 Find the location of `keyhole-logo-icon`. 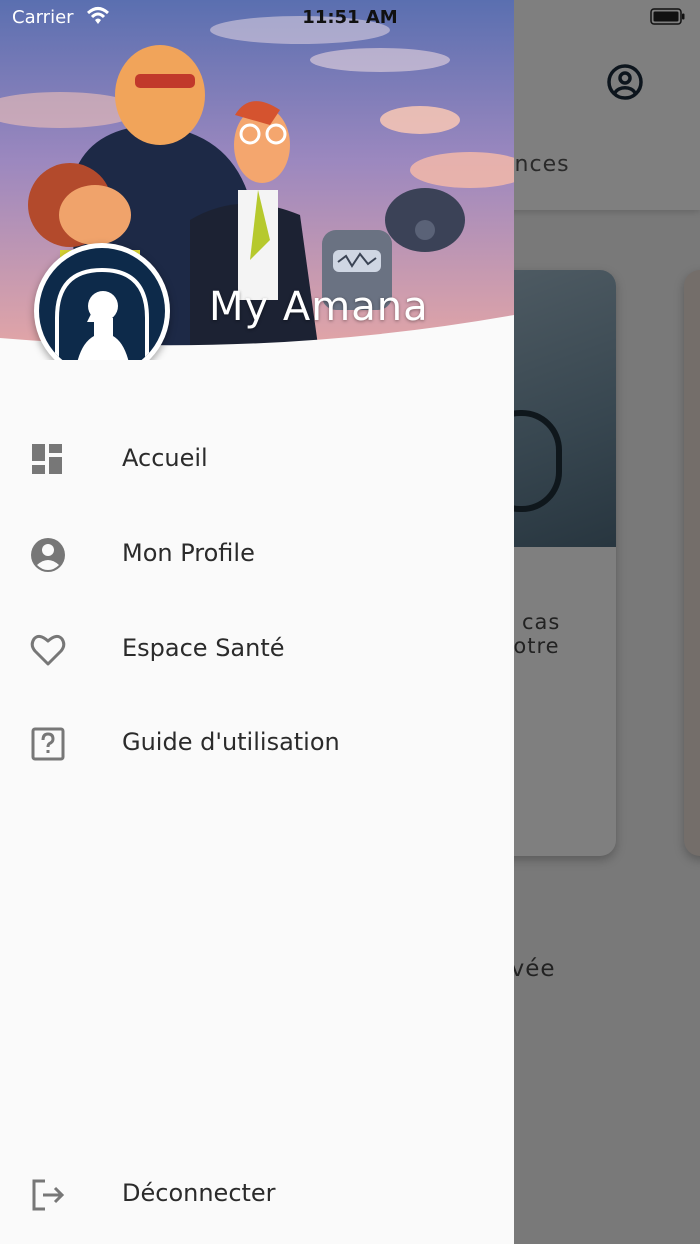

keyhole-logo-icon is located at coordinates (102, 304).